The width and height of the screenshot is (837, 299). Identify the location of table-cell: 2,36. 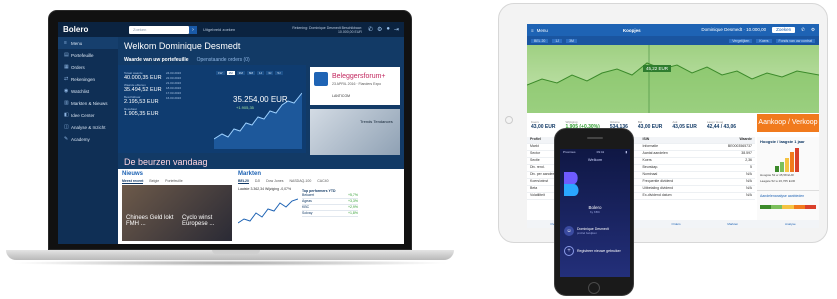
(748, 160).